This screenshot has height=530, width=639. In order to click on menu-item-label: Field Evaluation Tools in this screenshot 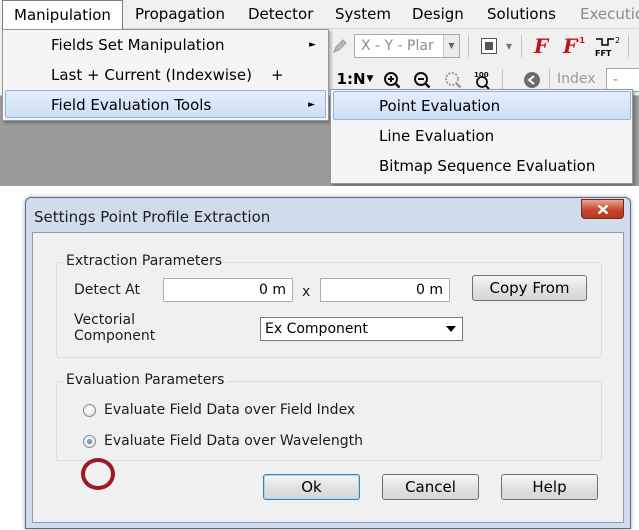, I will do `click(131, 105)`.